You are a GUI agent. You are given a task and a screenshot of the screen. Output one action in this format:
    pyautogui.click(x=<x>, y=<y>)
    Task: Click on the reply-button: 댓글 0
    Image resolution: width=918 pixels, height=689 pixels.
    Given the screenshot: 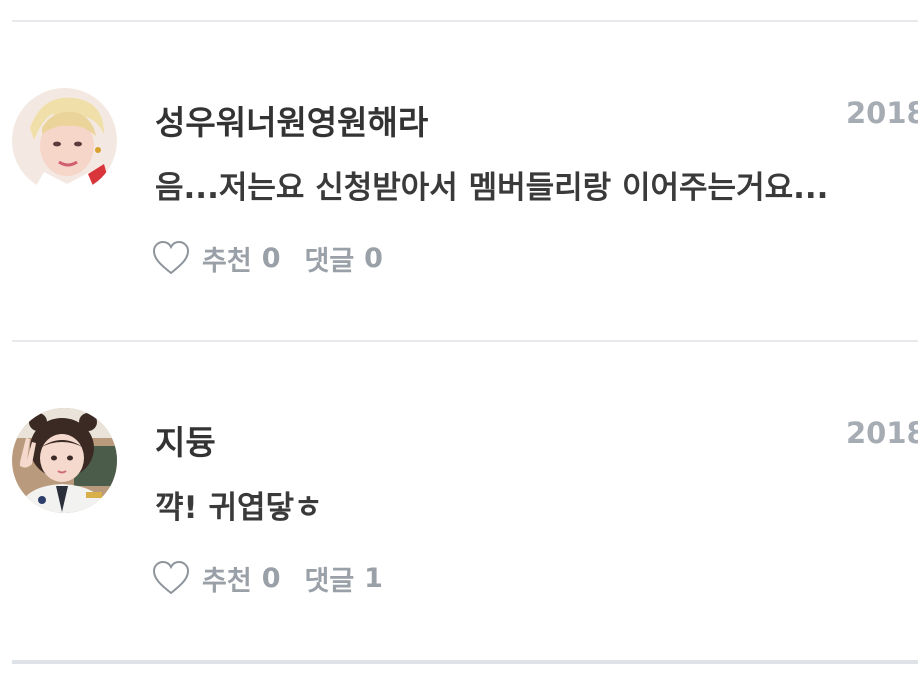 What is the action you would take?
    pyautogui.click(x=331, y=258)
    